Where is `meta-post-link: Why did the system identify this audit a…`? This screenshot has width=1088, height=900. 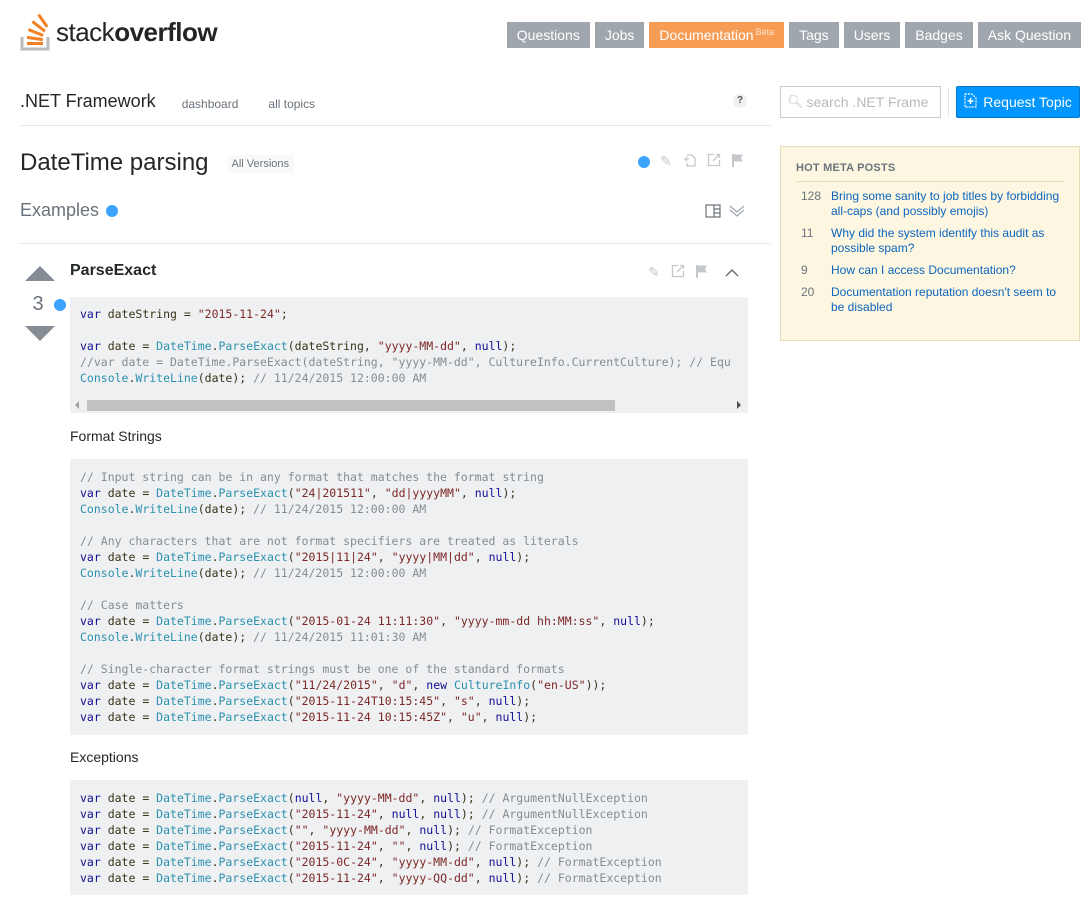
meta-post-link: Why did the system identify this audit a… is located at coordinates (946, 241).